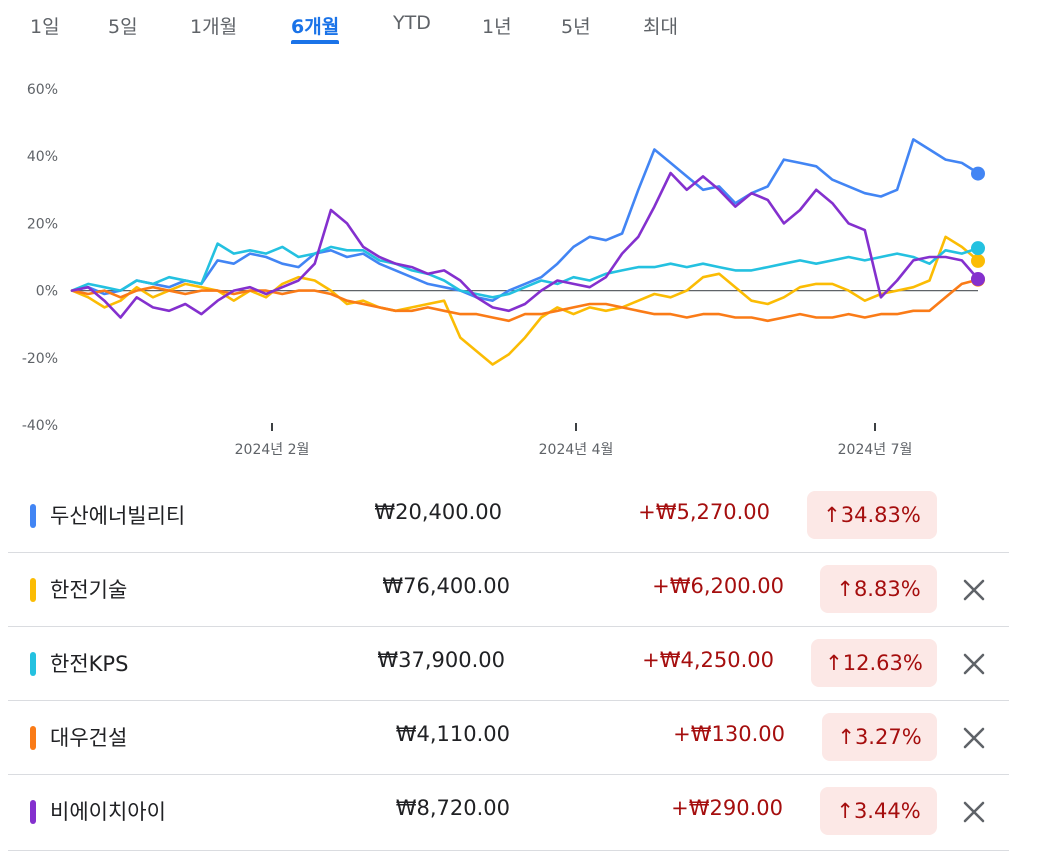  What do you see at coordinates (40, 359) in the screenshot?
I see `y-tick-label: -20%` at bounding box center [40, 359].